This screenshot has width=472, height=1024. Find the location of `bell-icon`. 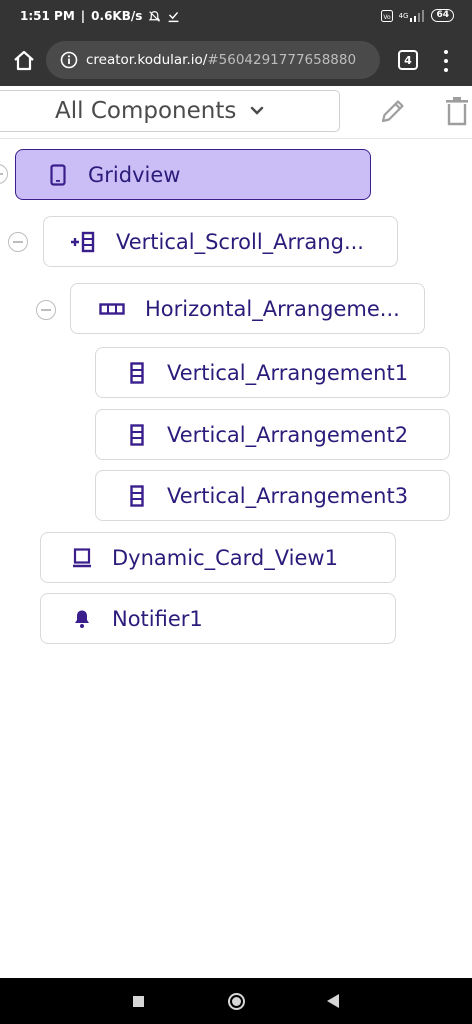

bell-icon is located at coordinates (82, 619).